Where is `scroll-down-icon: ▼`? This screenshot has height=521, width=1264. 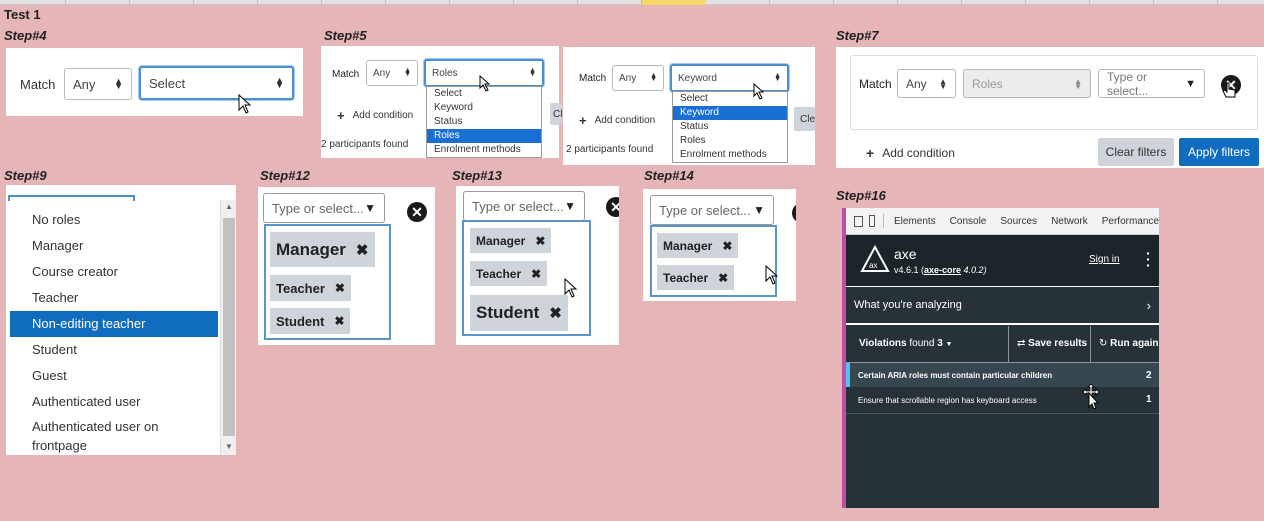 scroll-down-icon: ▼ is located at coordinates (229, 446).